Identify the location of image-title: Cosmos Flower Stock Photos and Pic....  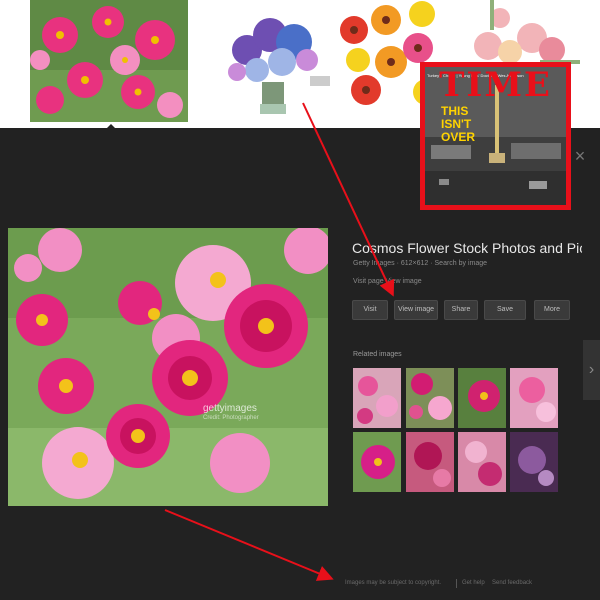
(467, 248).